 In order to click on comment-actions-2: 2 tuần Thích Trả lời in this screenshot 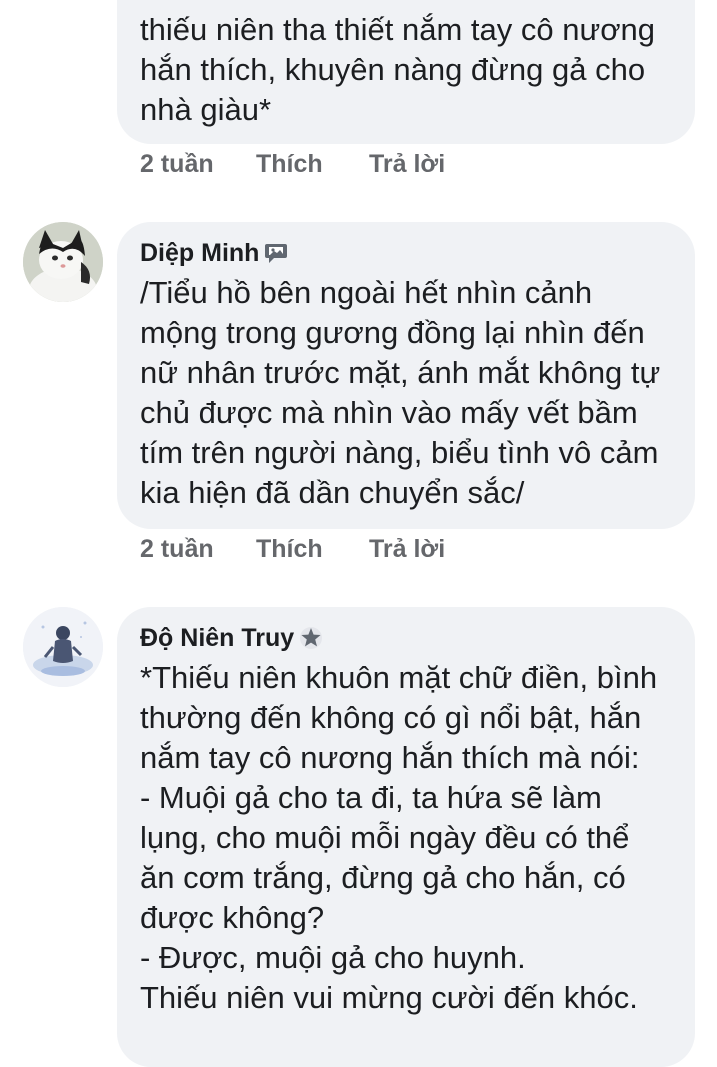, I will do `click(292, 549)`.